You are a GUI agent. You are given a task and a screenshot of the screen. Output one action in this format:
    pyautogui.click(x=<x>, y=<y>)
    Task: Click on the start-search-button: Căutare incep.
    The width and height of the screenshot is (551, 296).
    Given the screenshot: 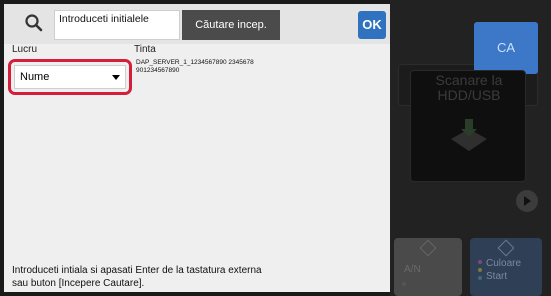 What is the action you would take?
    pyautogui.click(x=231, y=25)
    